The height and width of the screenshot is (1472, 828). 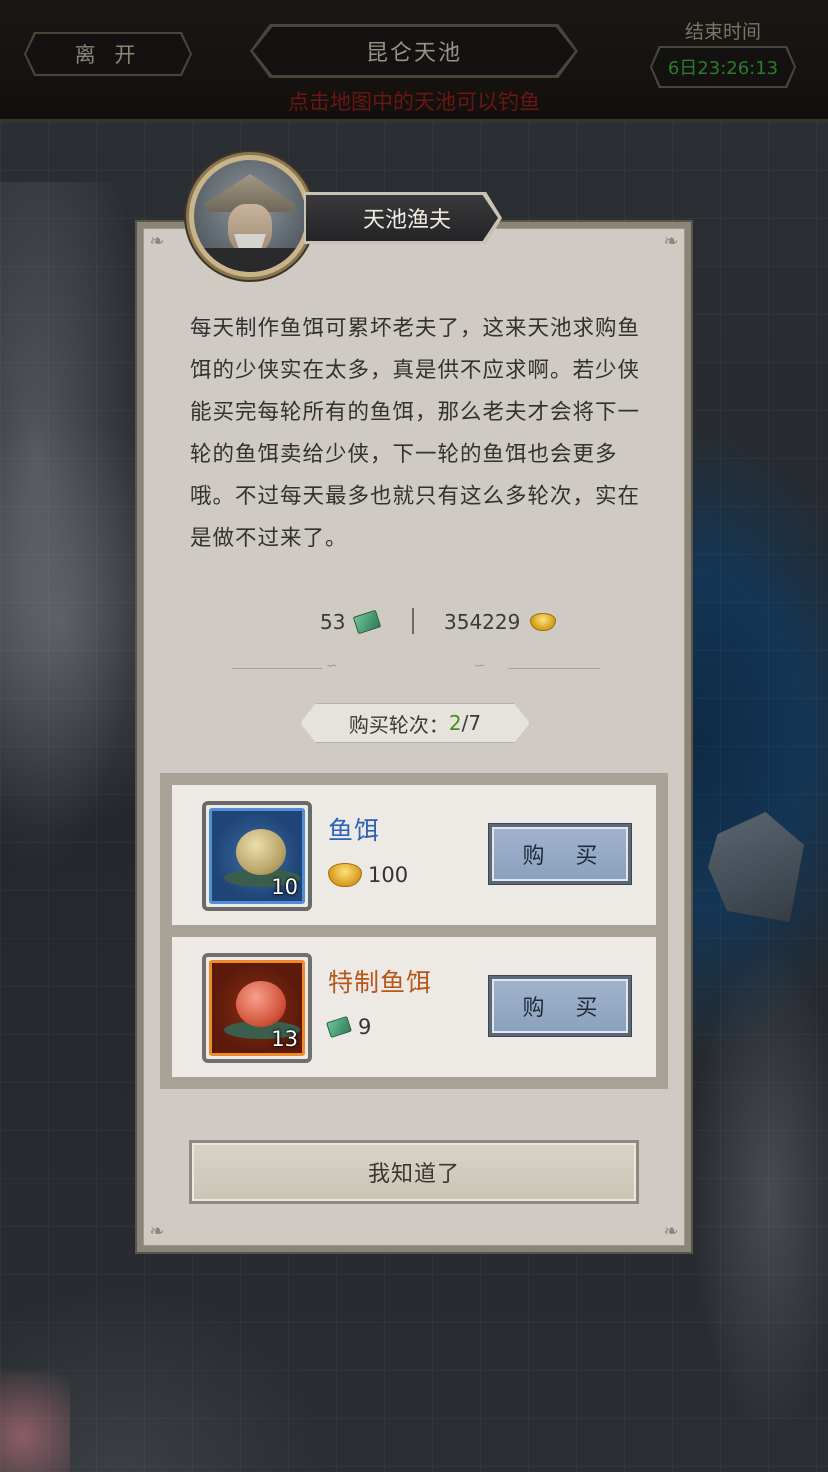 What do you see at coordinates (414, 102) in the screenshot?
I see `fishing-hint: 点击地图中的天池可以钓鱼` at bounding box center [414, 102].